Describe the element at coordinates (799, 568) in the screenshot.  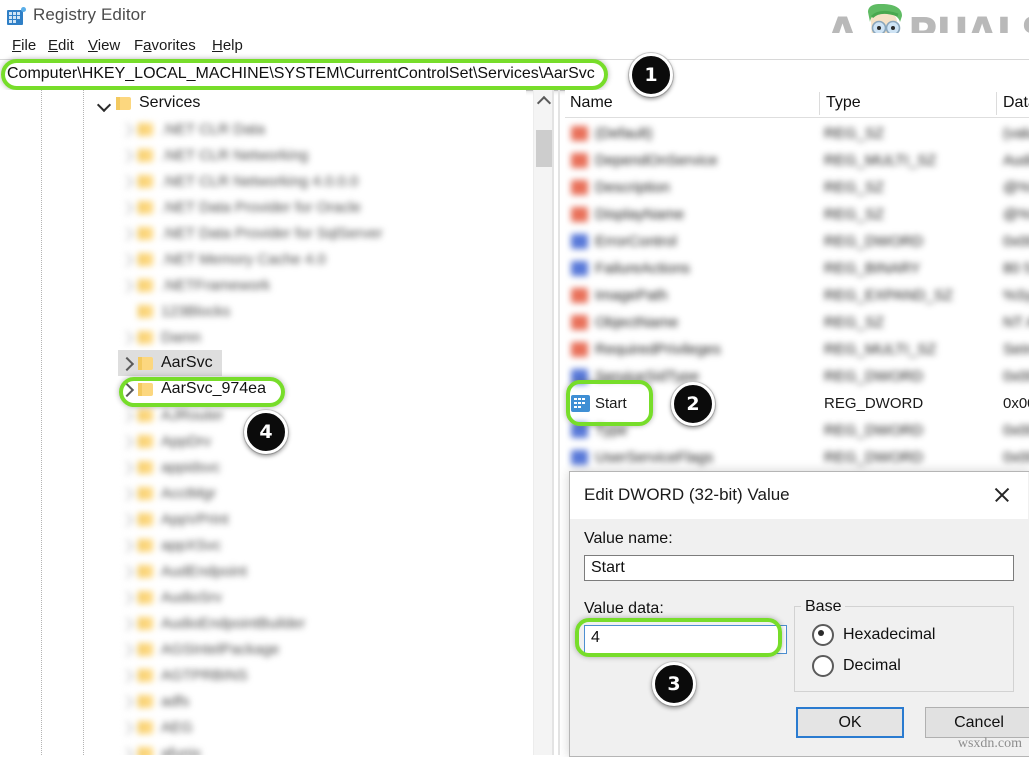
I see `value-name-field: Start` at that location.